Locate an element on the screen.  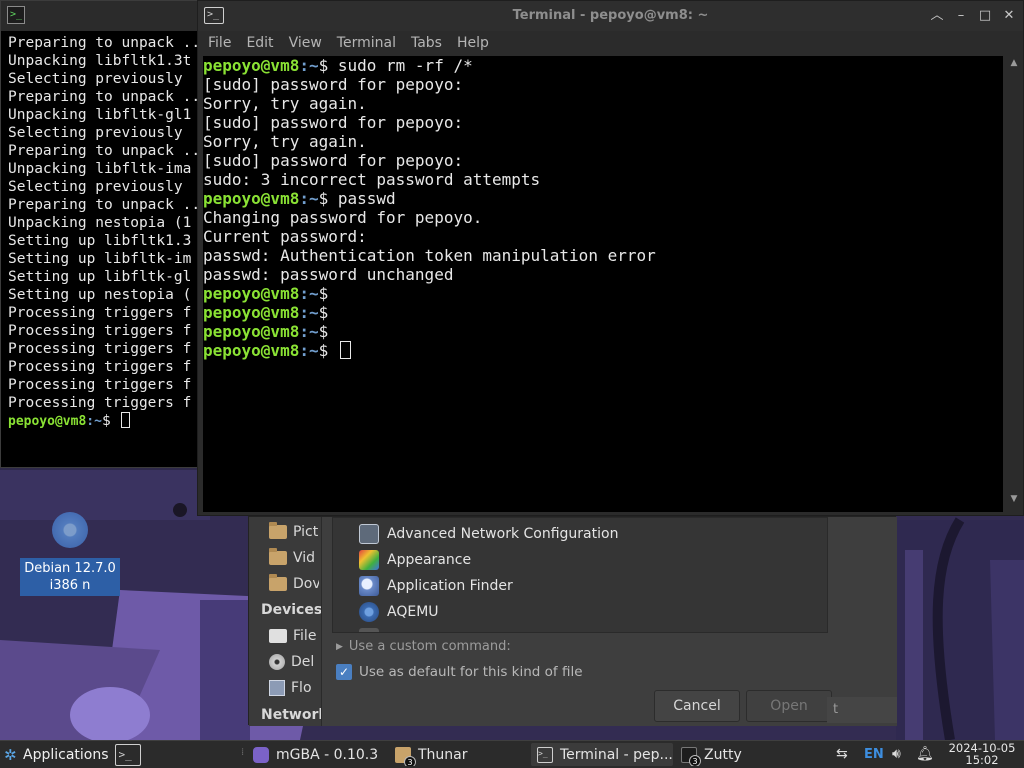
app-item-aqemu: AQEMU is located at coordinates (399, 612).